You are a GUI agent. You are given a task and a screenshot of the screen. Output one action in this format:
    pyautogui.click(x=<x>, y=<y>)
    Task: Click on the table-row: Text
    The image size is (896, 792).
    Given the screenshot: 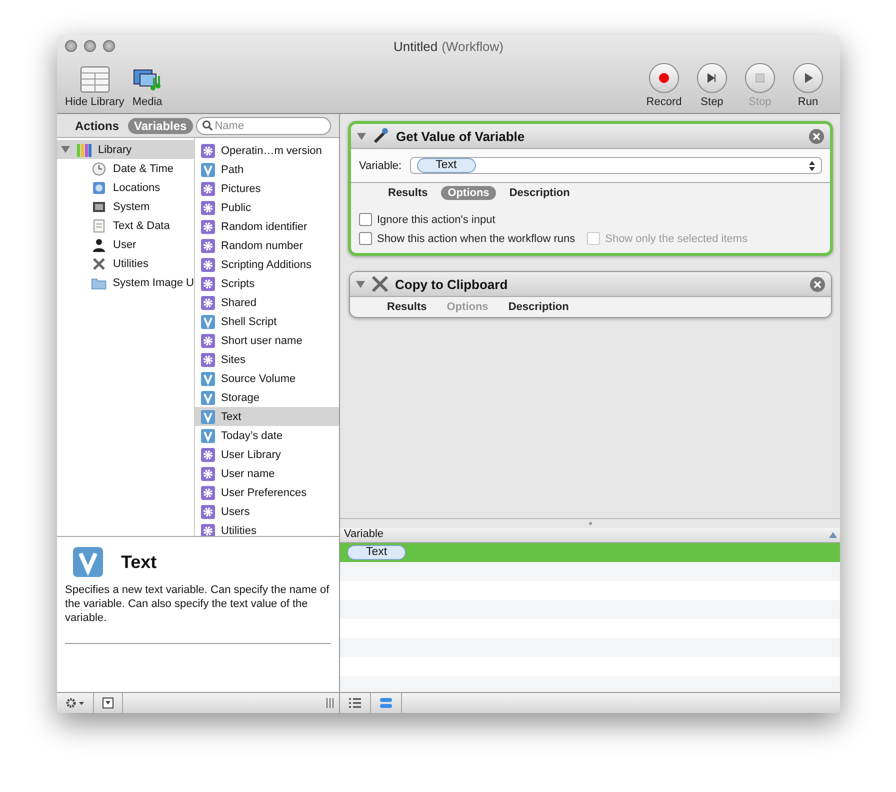 What is the action you would take?
    pyautogui.click(x=590, y=552)
    